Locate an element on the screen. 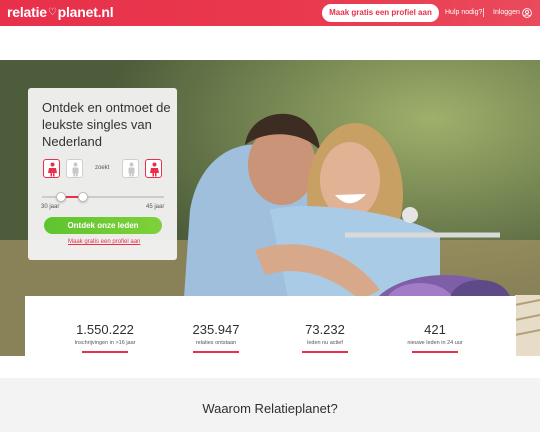  why-section-title: Waarom Relatieplanet? is located at coordinates (270, 408).